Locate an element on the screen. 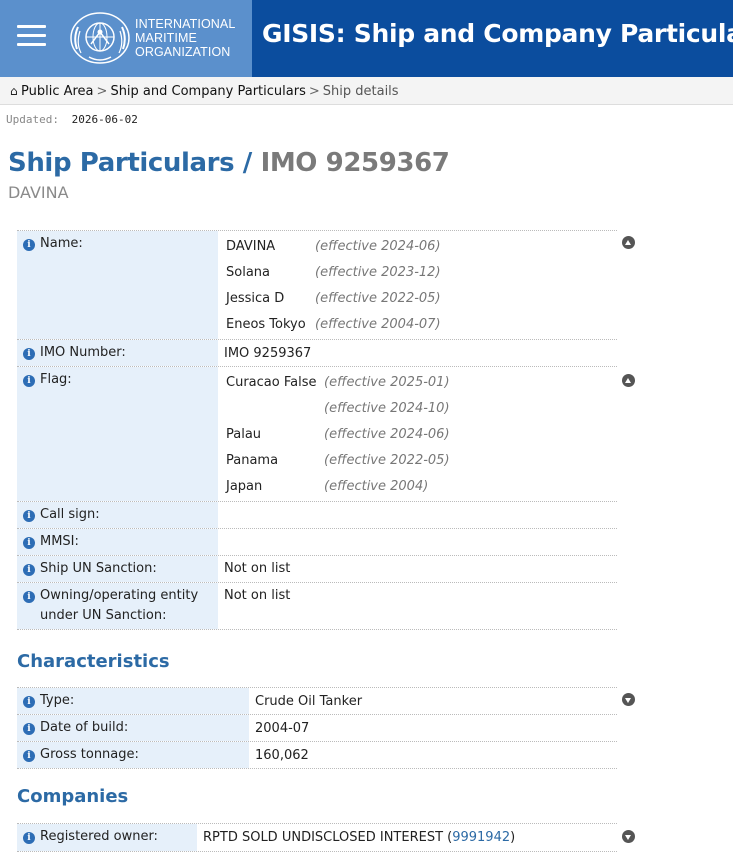 This screenshot has width=733, height=864. registered-owner-value: RPTD SOLD UNDISCLOSED INTEREST (9991942) is located at coordinates (359, 837).